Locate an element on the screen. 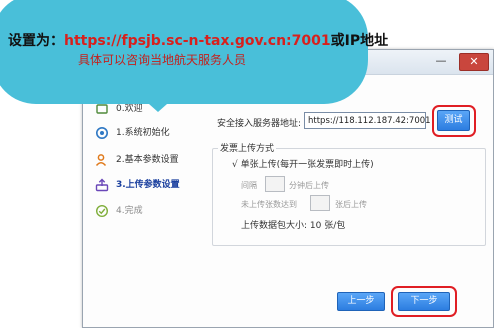 The image size is (494, 328). count-label: 未上传张数达到 is located at coordinates (269, 204).